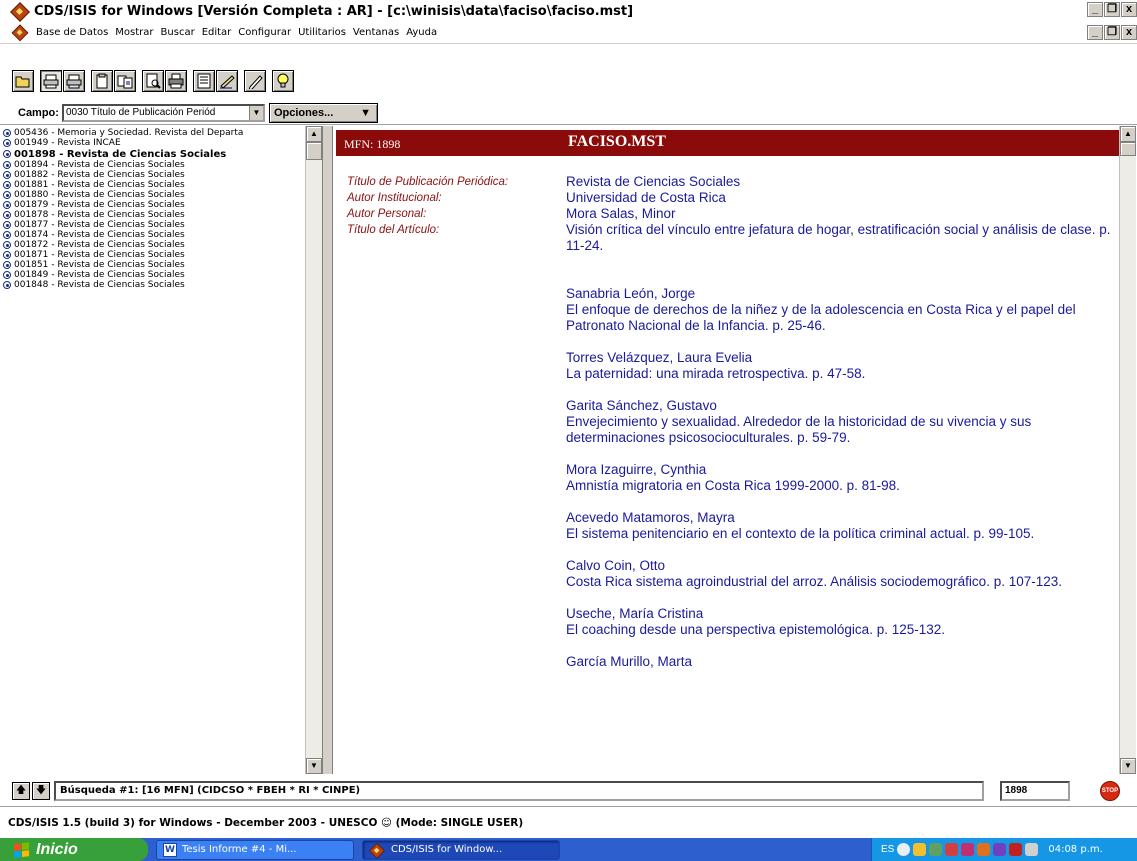  What do you see at coordinates (1112, 32) in the screenshot?
I see `doc-restore-button: ❐` at bounding box center [1112, 32].